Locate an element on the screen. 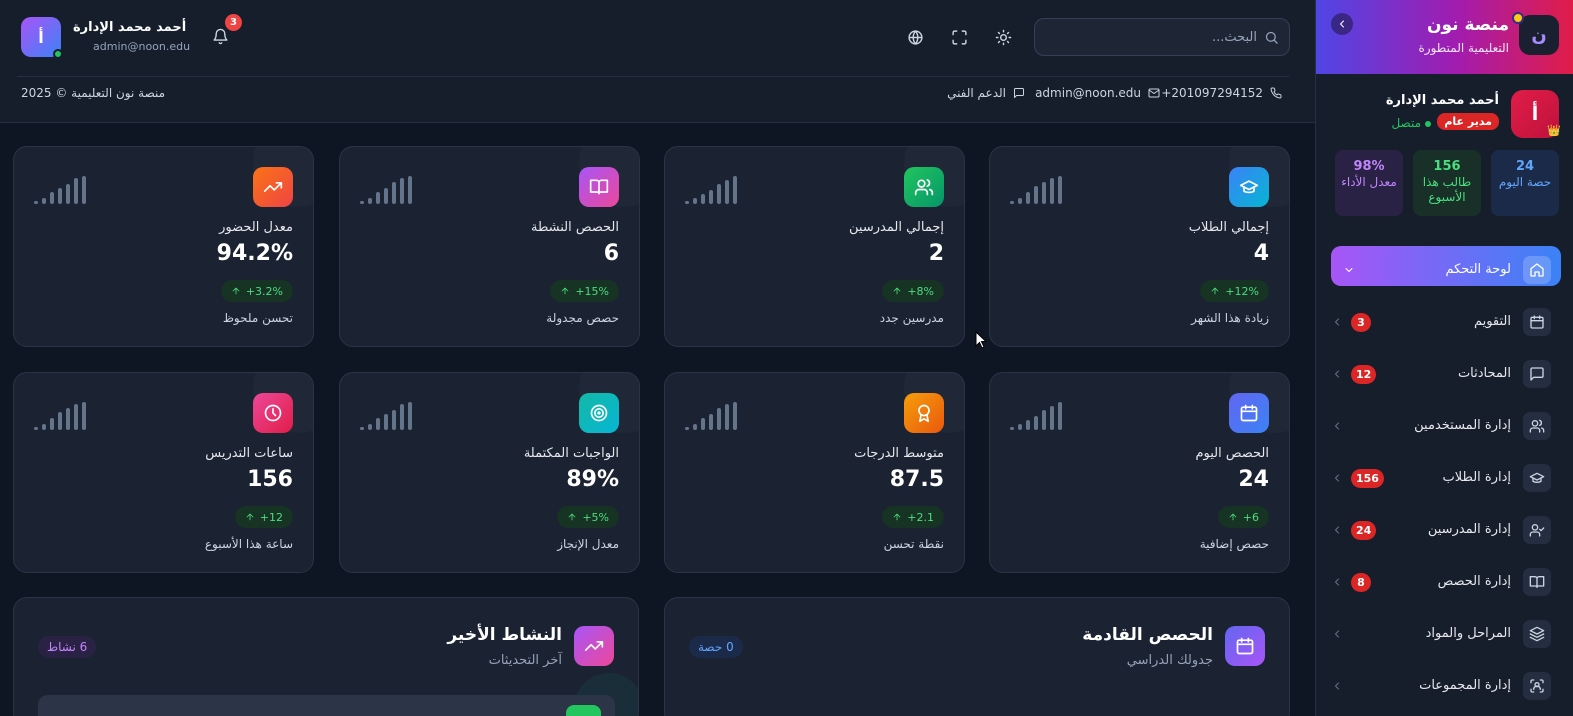 The image size is (1573, 716). profile-status: متصل is located at coordinates (1411, 123).